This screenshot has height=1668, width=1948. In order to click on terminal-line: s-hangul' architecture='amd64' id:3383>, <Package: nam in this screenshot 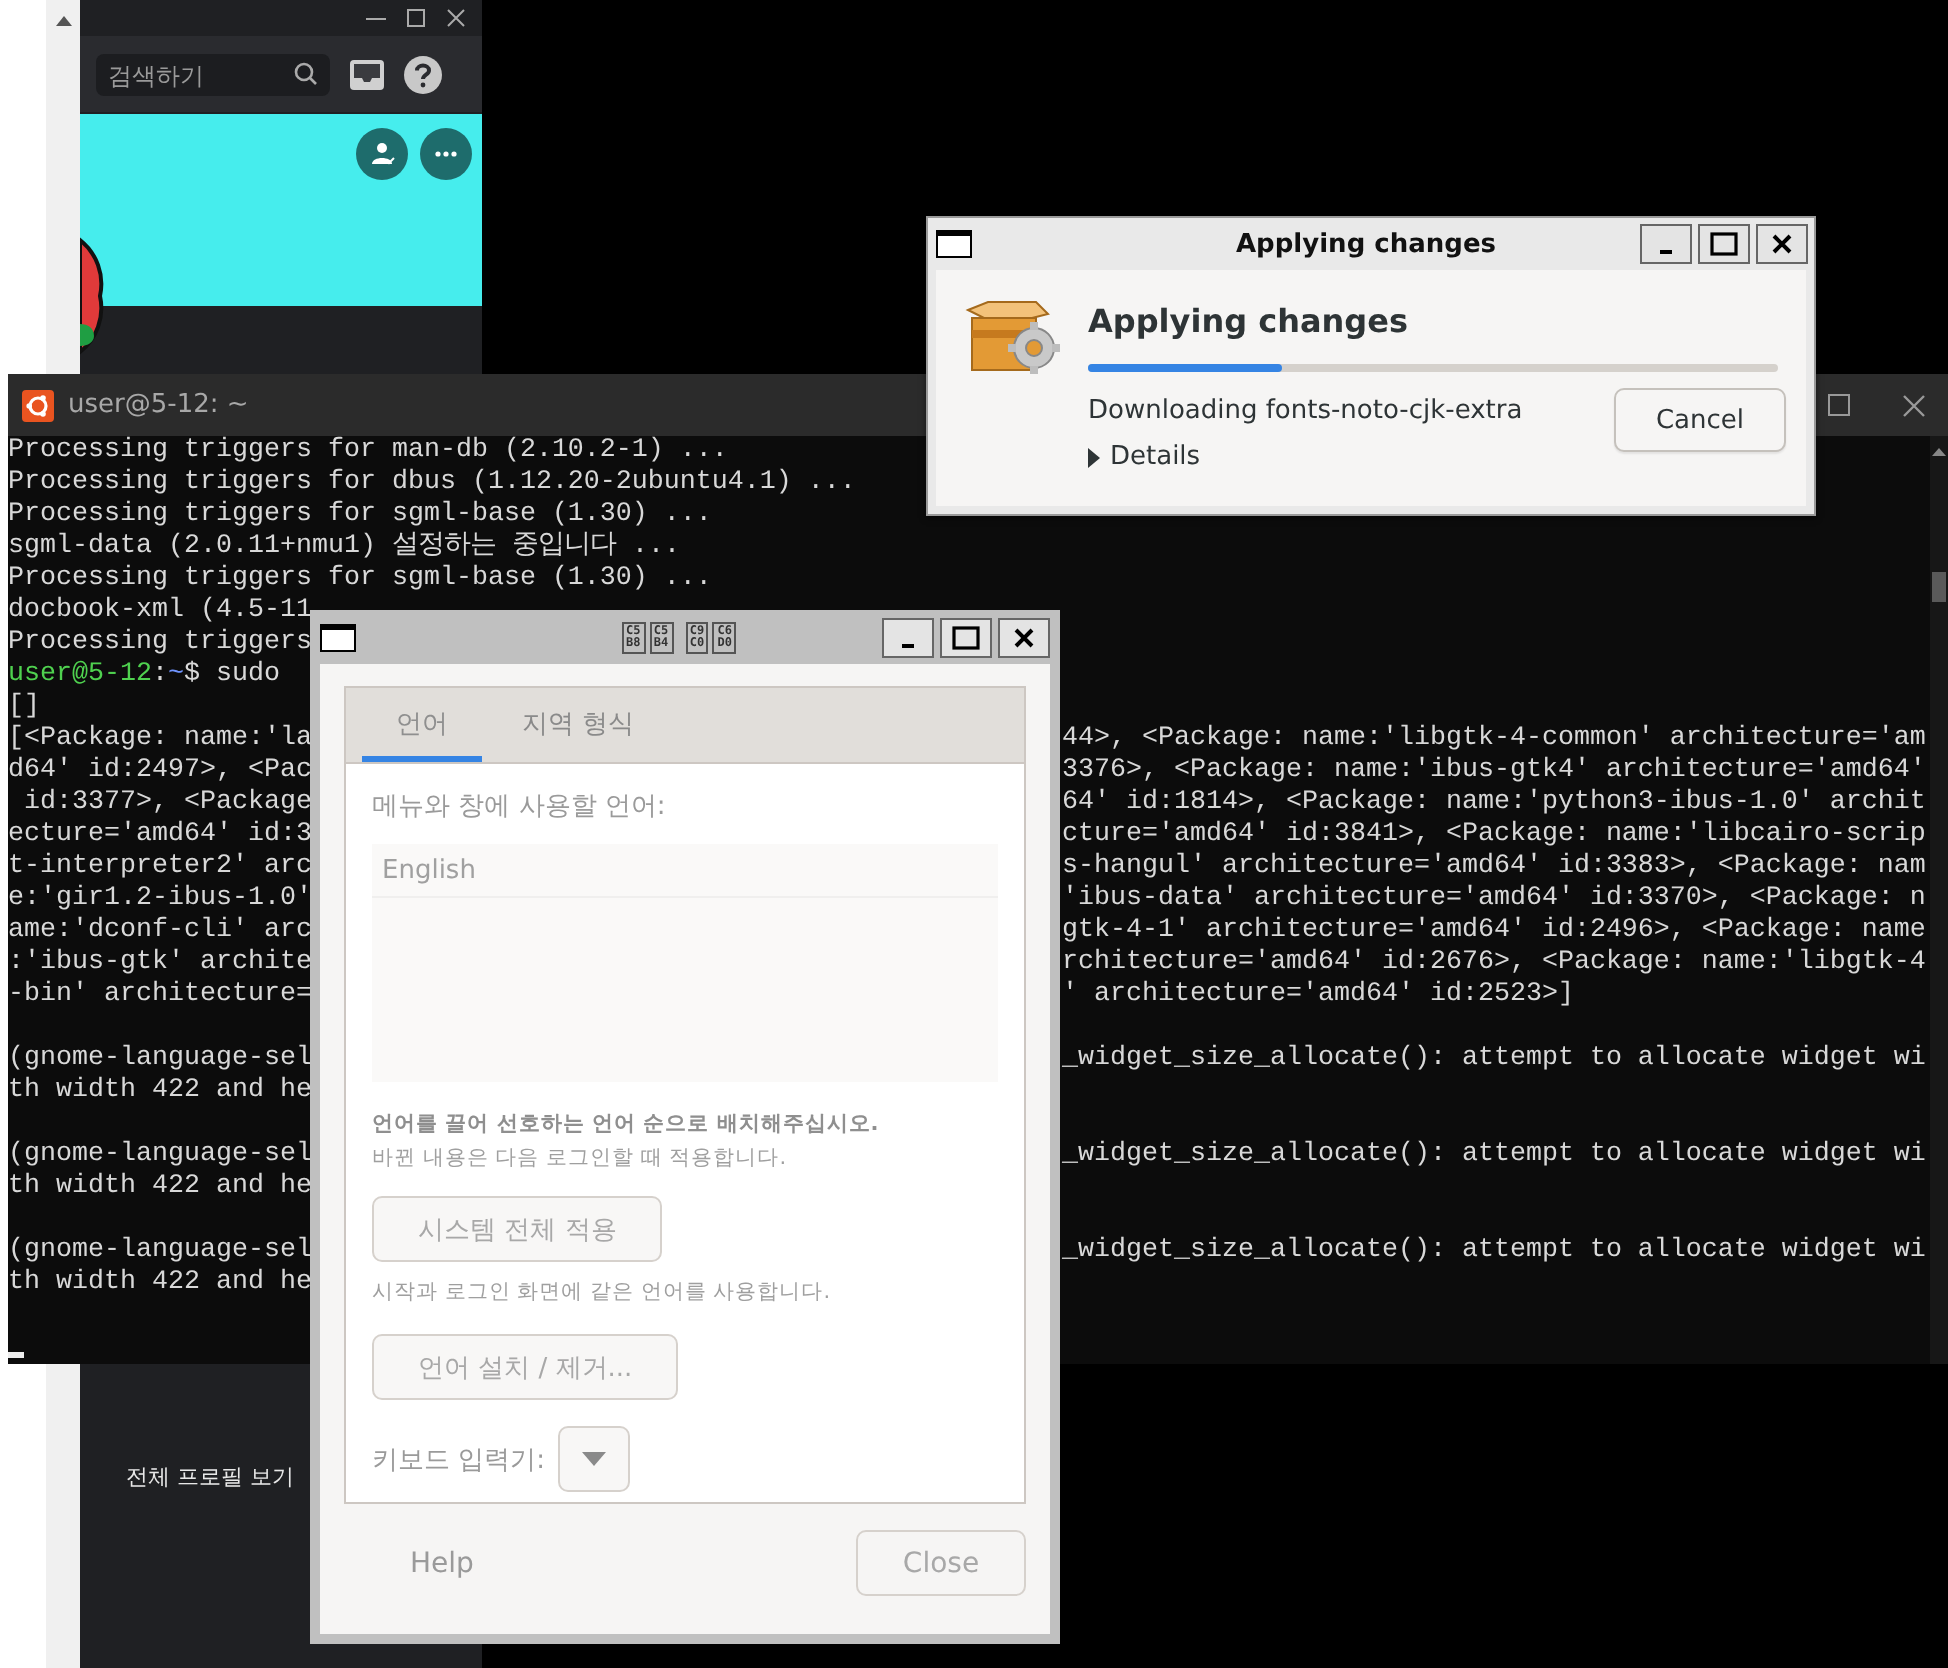, I will do `click(1494, 868)`.